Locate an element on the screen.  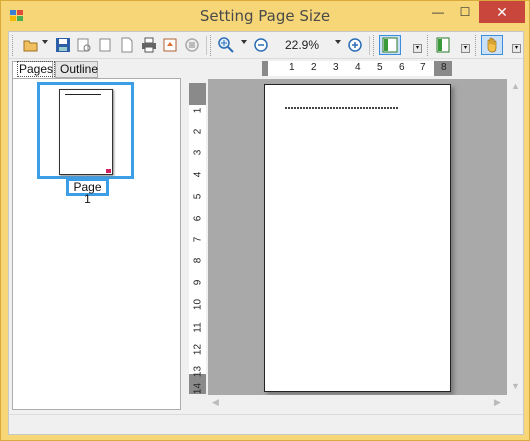
zoom-dropdown-arrow is located at coordinates (244, 42).